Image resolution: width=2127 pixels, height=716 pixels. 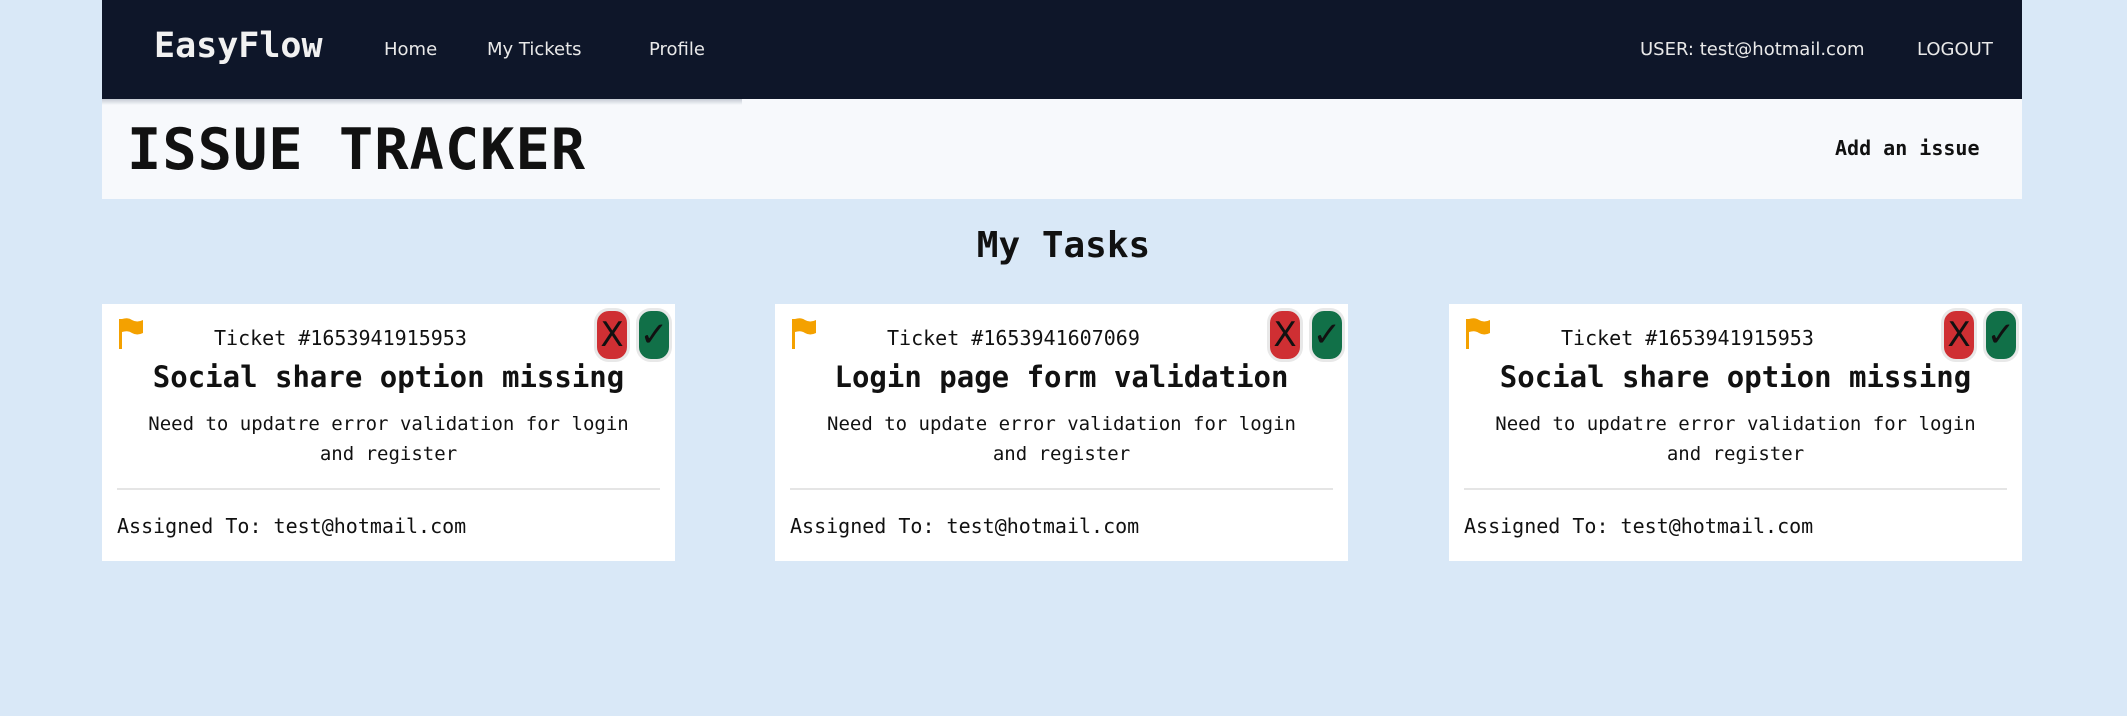 What do you see at coordinates (1063, 245) in the screenshot?
I see `section-title: My Tasks` at bounding box center [1063, 245].